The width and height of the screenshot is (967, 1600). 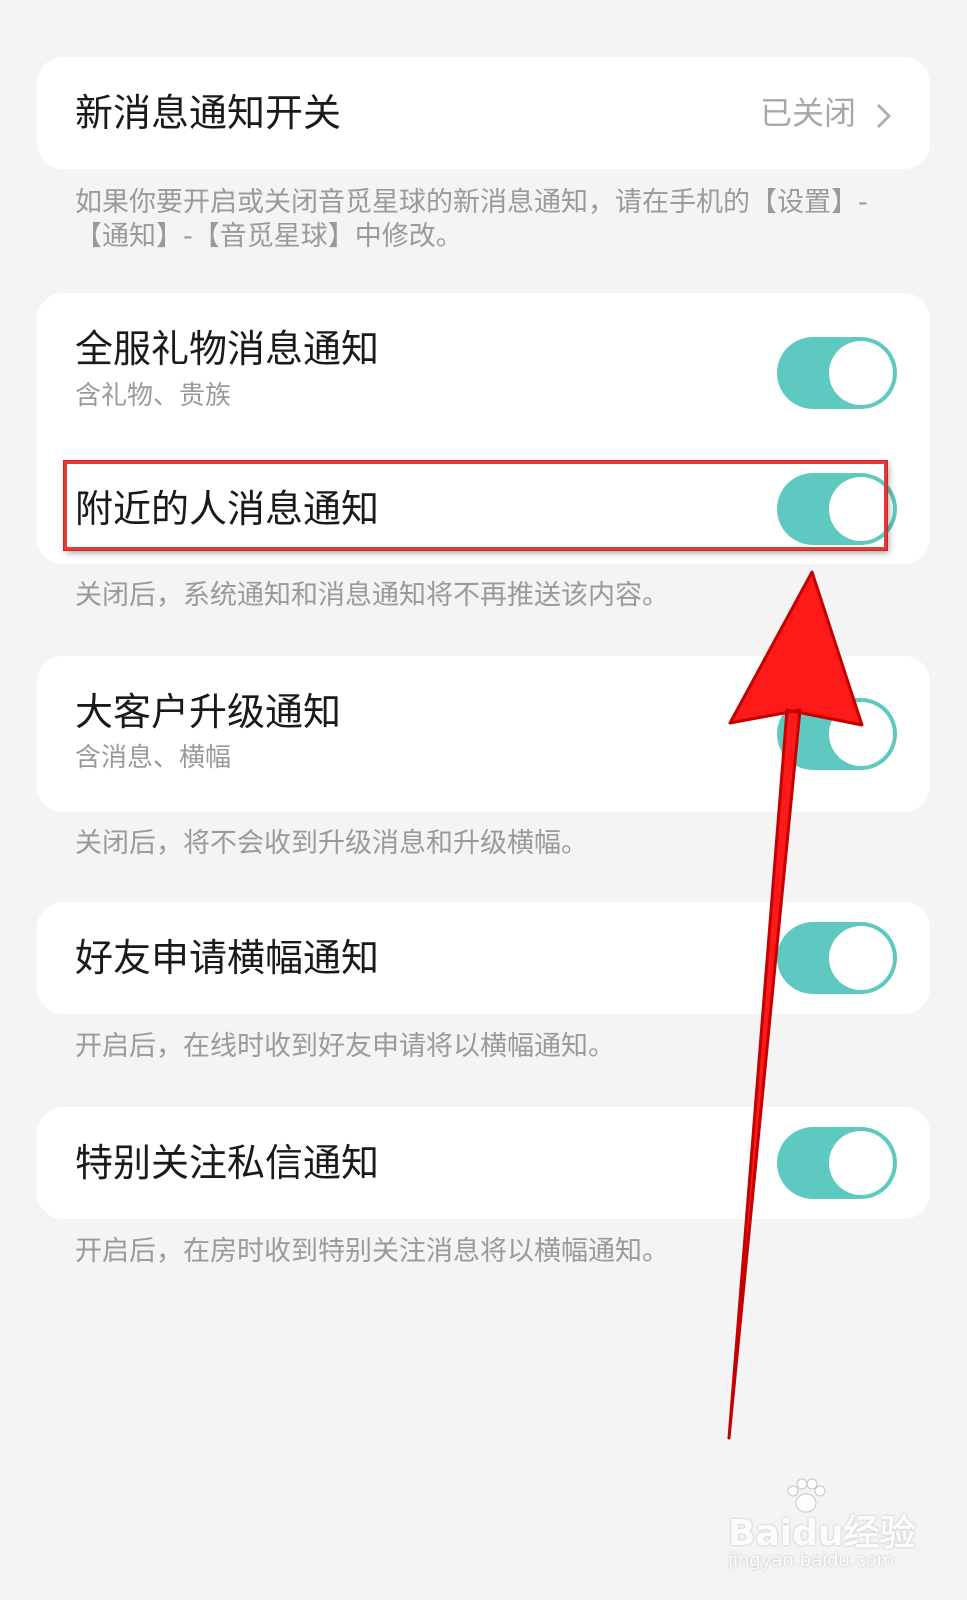 I want to click on watermark-url: jingyan.baidu.com, so click(x=811, y=1560).